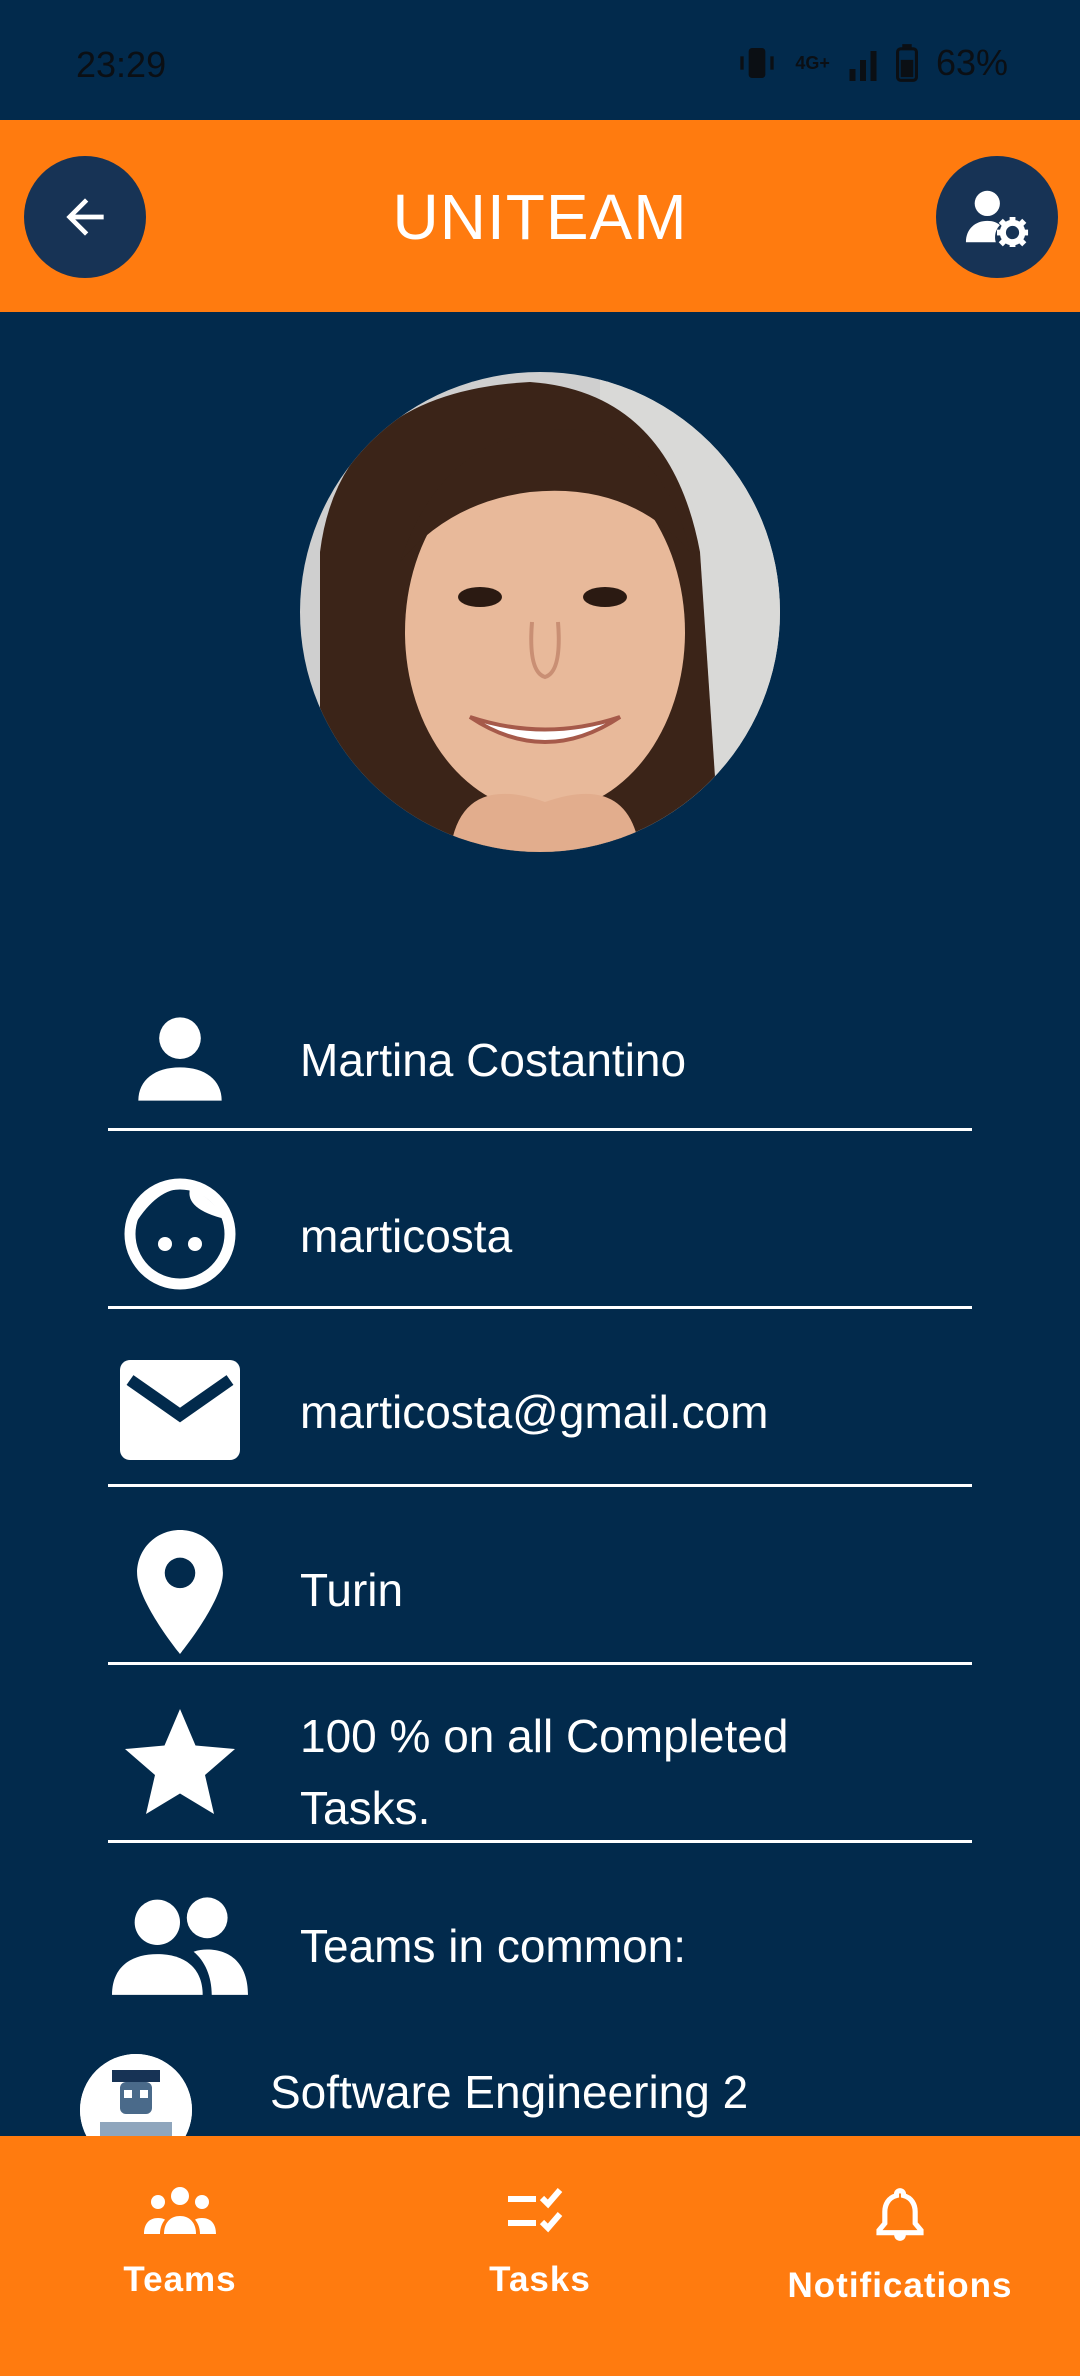  I want to click on info-row-completion: 100 % on all Completed Tasks., so click(540, 1753).